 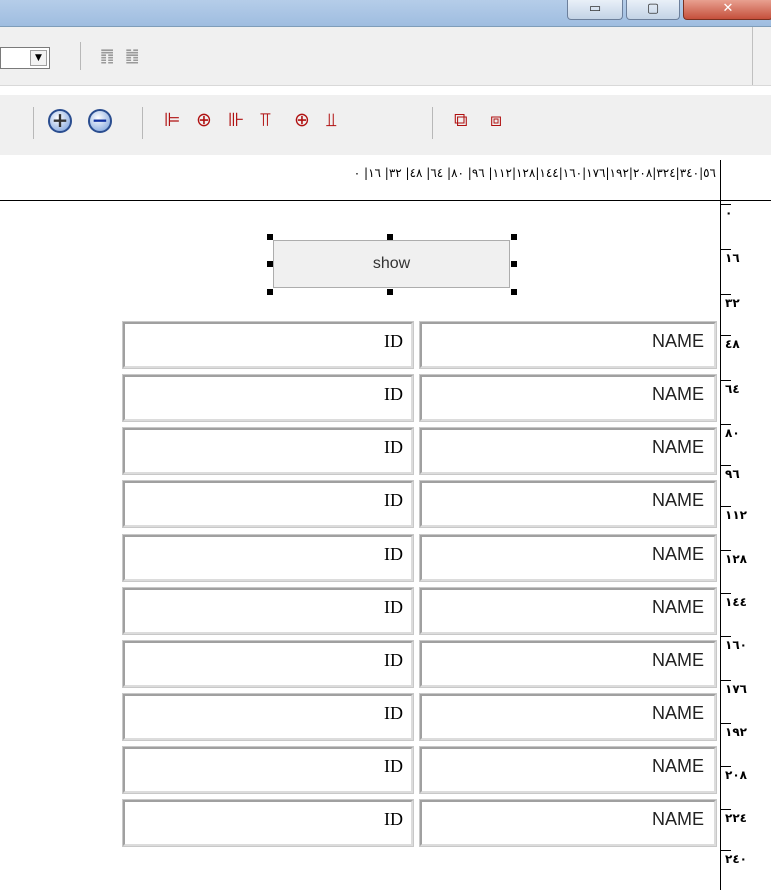 I want to click on show-button: show, so click(x=391, y=264).